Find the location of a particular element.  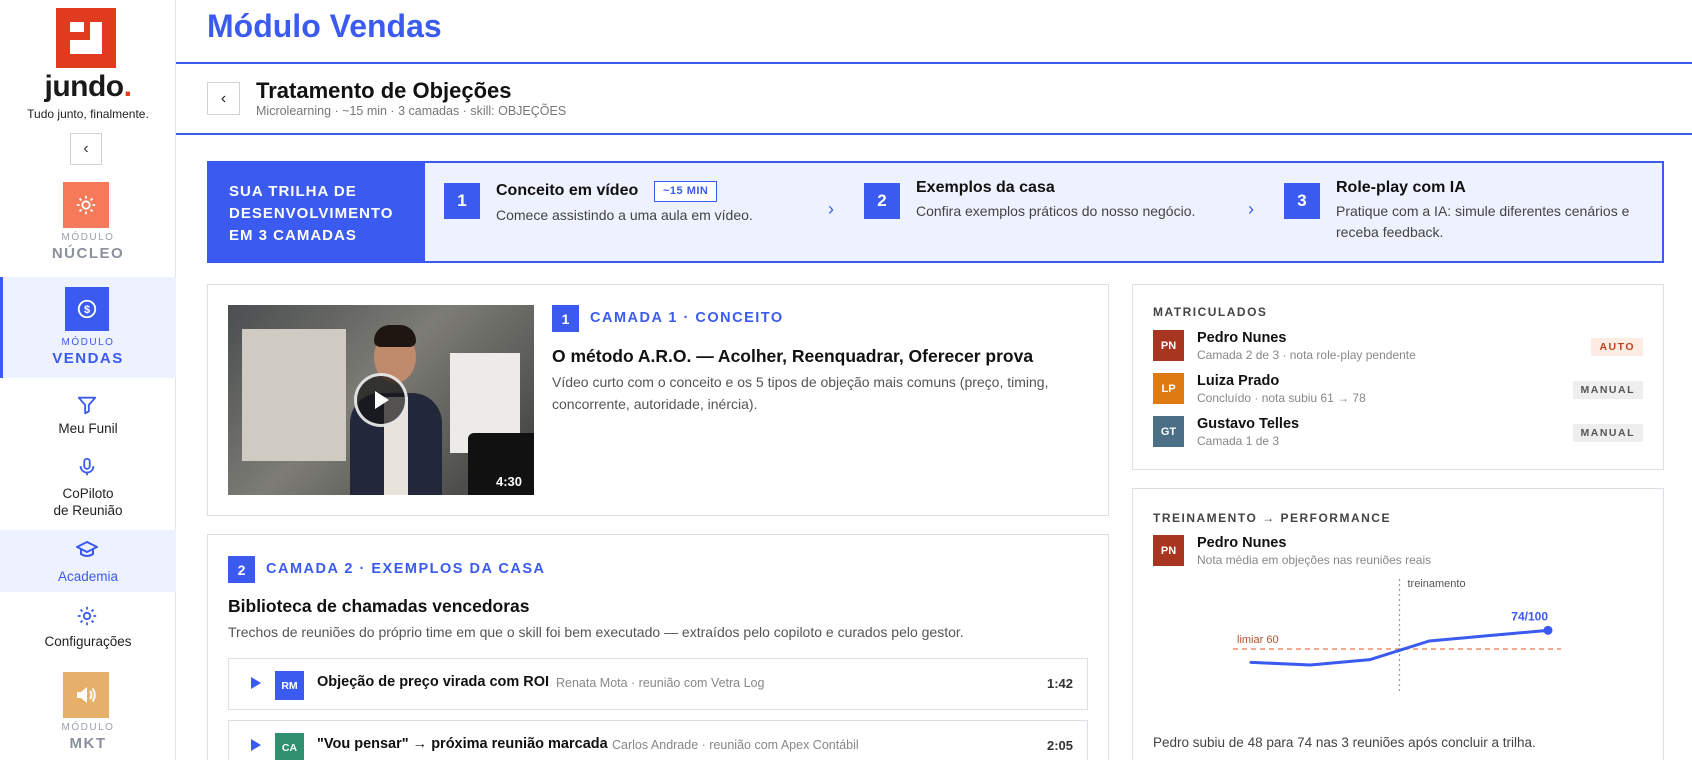

header-divider is located at coordinates (934, 63).